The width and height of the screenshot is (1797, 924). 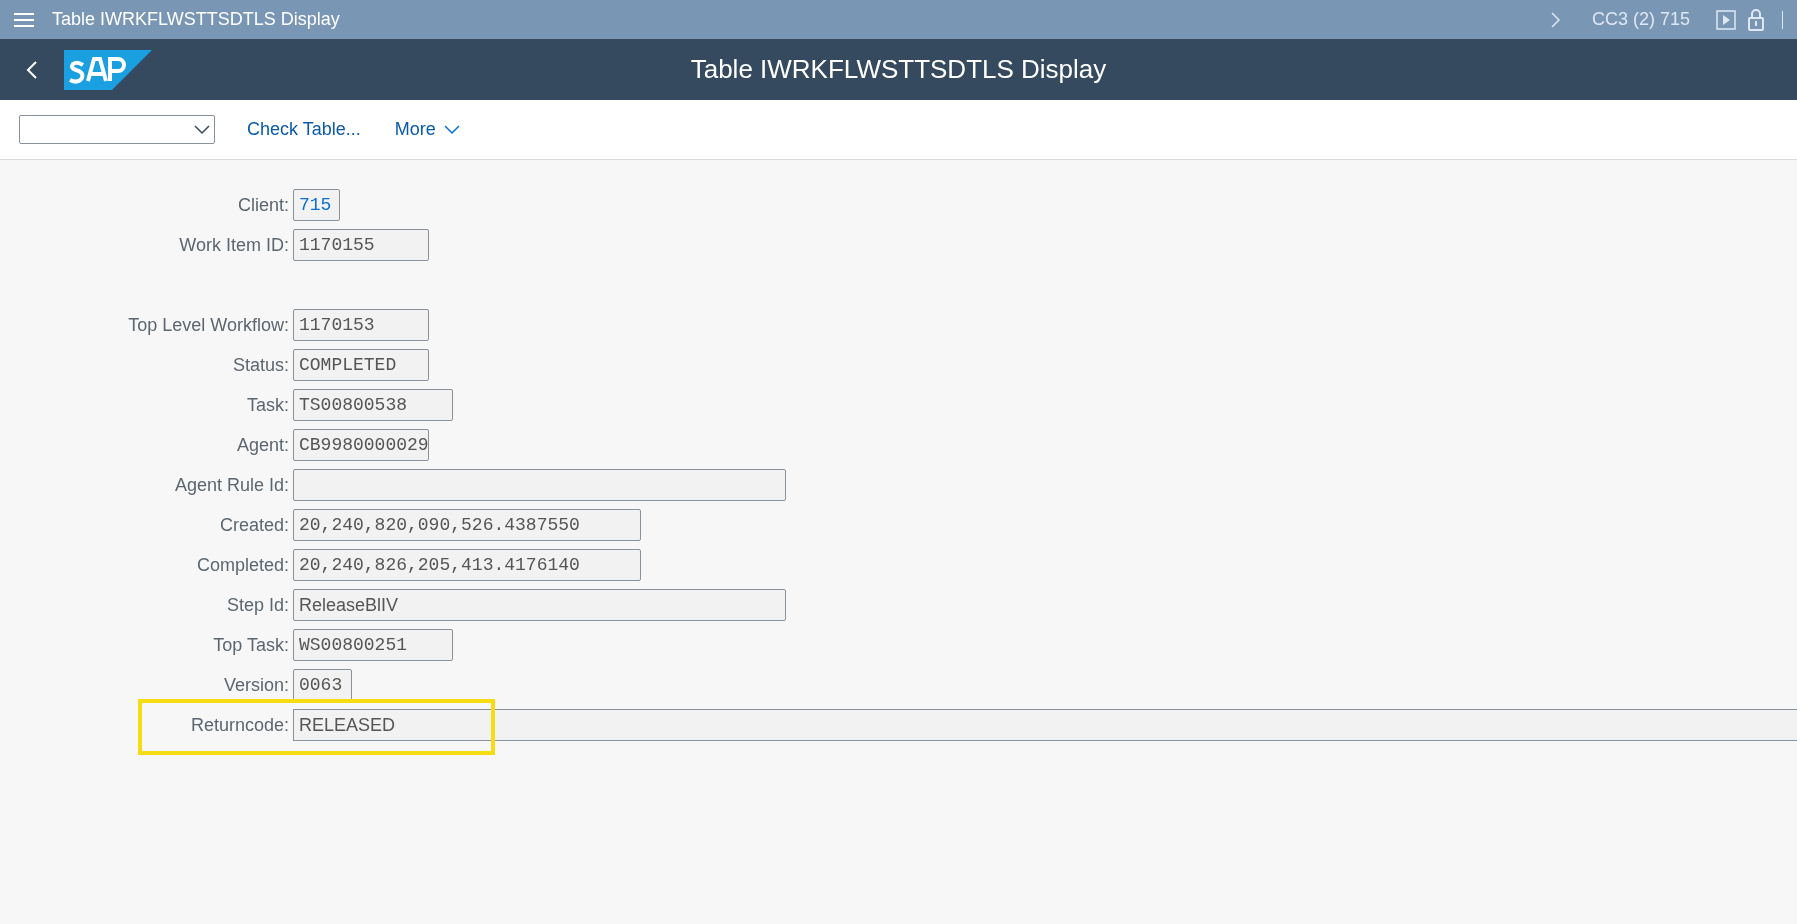 I want to click on back-icon, so click(x=32, y=69).